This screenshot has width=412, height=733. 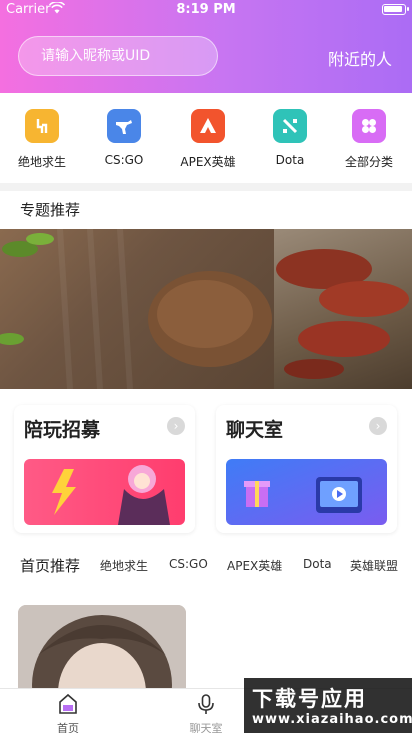 What do you see at coordinates (369, 126) in the screenshot?
I see `all-categories-icon` at bounding box center [369, 126].